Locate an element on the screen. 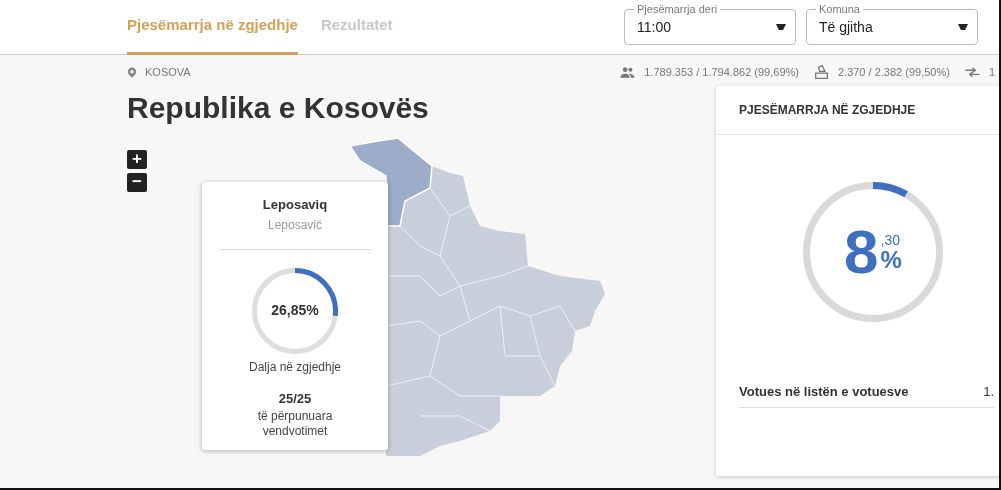 The width and height of the screenshot is (1001, 490). stations-count: 25/25 is located at coordinates (295, 398).